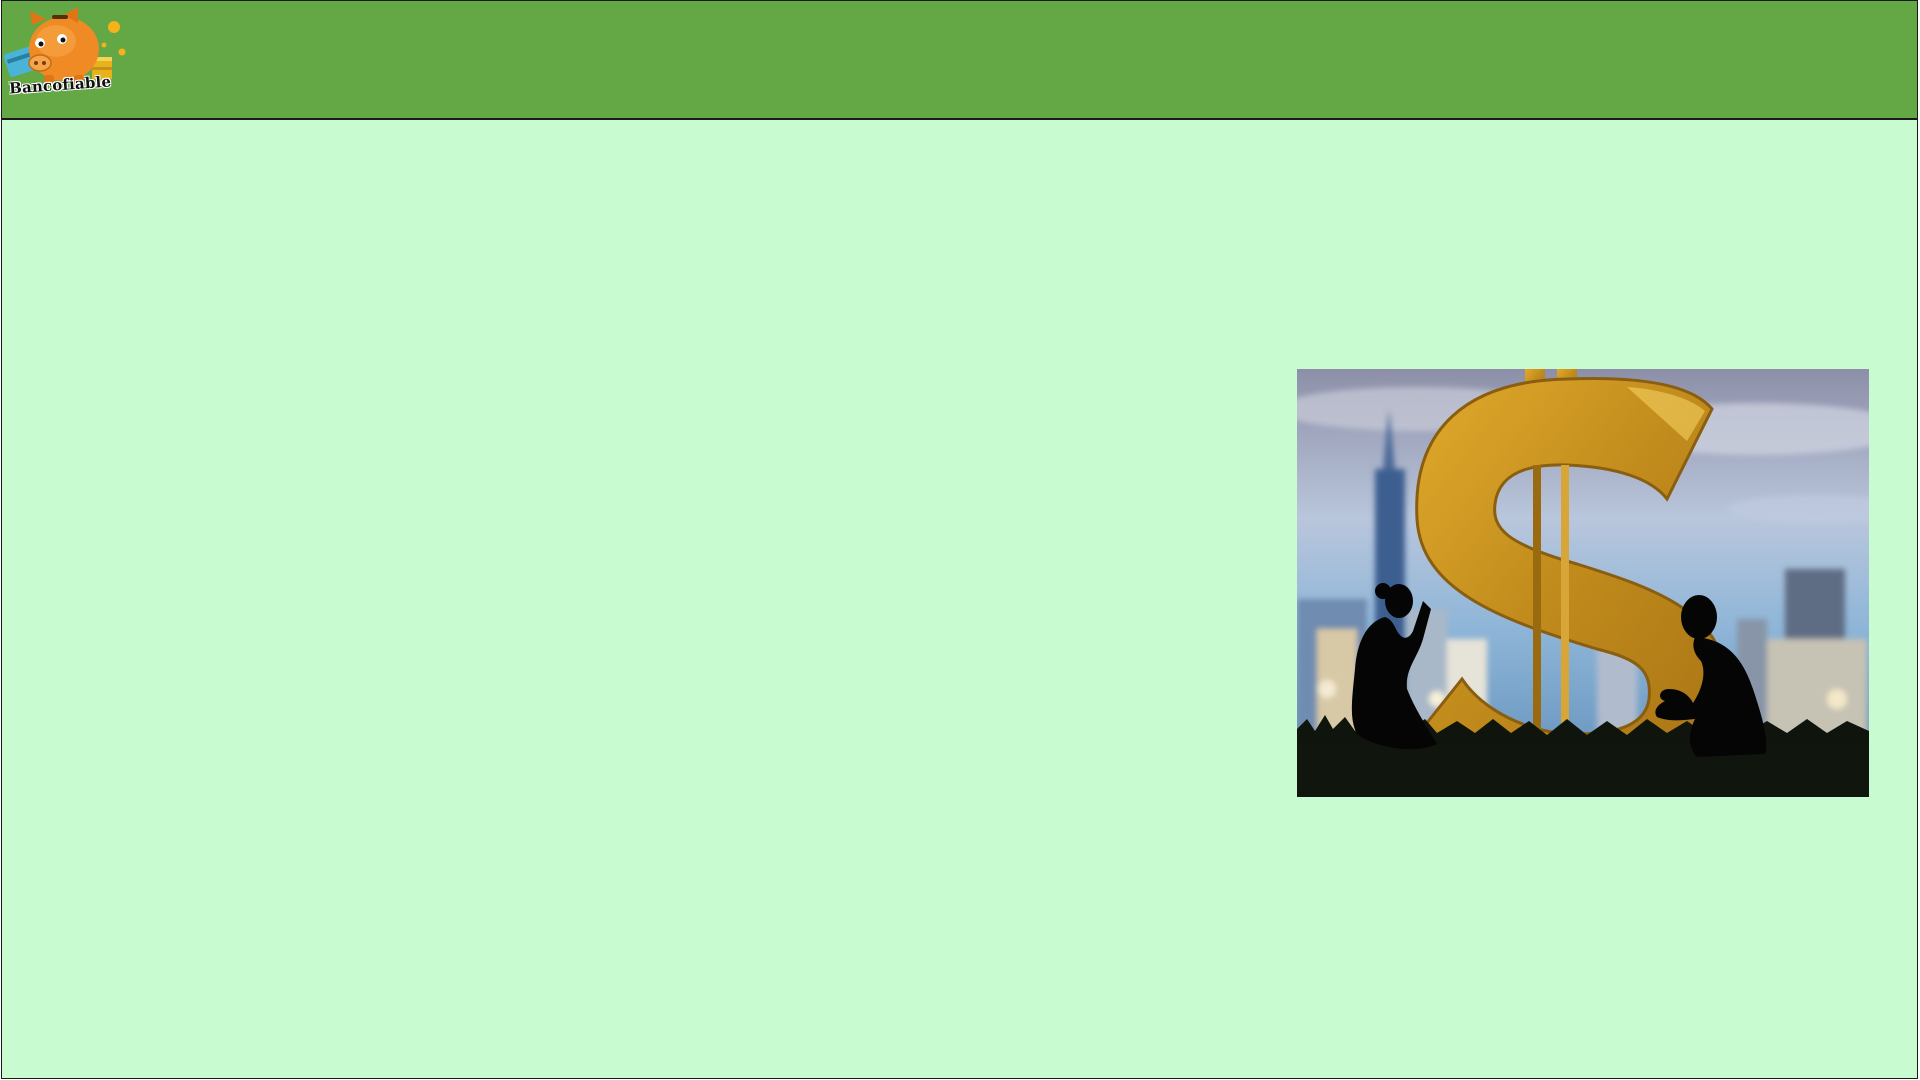 This screenshot has width=1920, height=1080. Describe the element at coordinates (66, 53) in the screenshot. I see `brand-logo: Bancofiable` at that location.